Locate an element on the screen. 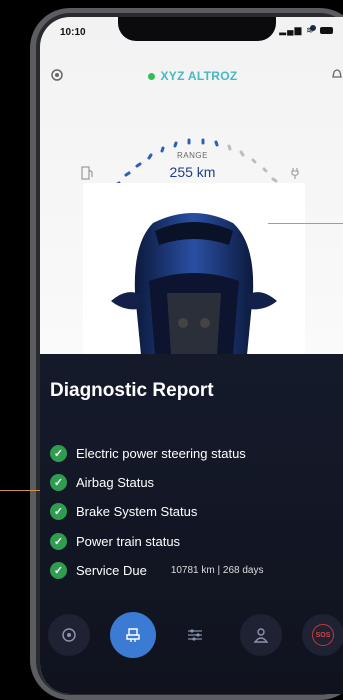 This screenshot has width=343, height=700. diagnostic-item-steering: ✓ Electric power steering status is located at coordinates (148, 453).